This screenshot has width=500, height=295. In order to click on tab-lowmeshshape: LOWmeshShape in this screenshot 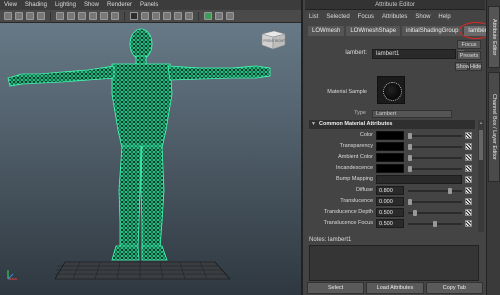, I will do `click(373, 31)`.